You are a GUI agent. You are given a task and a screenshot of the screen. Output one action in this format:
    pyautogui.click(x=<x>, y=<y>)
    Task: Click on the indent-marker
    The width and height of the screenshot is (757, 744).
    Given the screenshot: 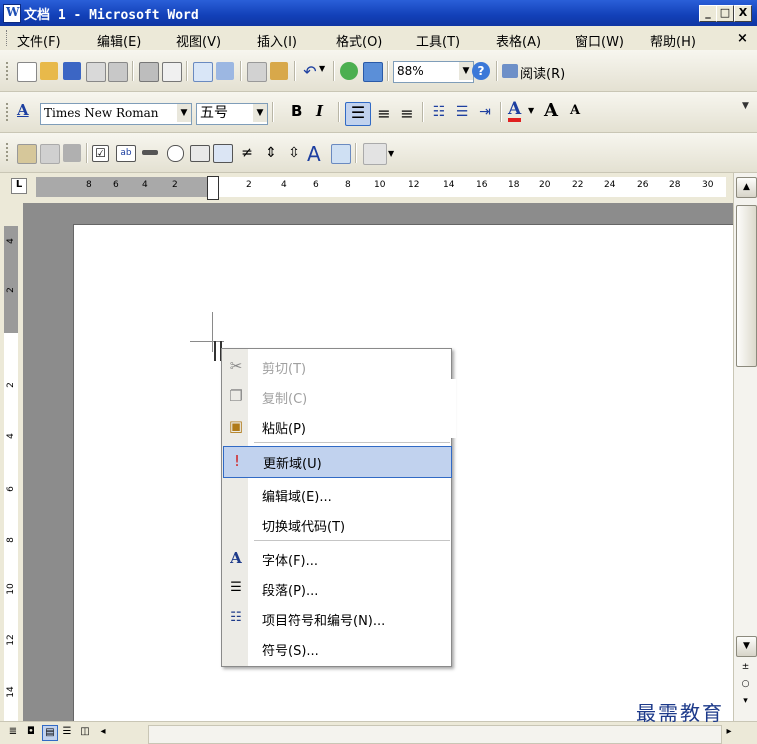 What is the action you would take?
    pyautogui.click(x=213, y=188)
    